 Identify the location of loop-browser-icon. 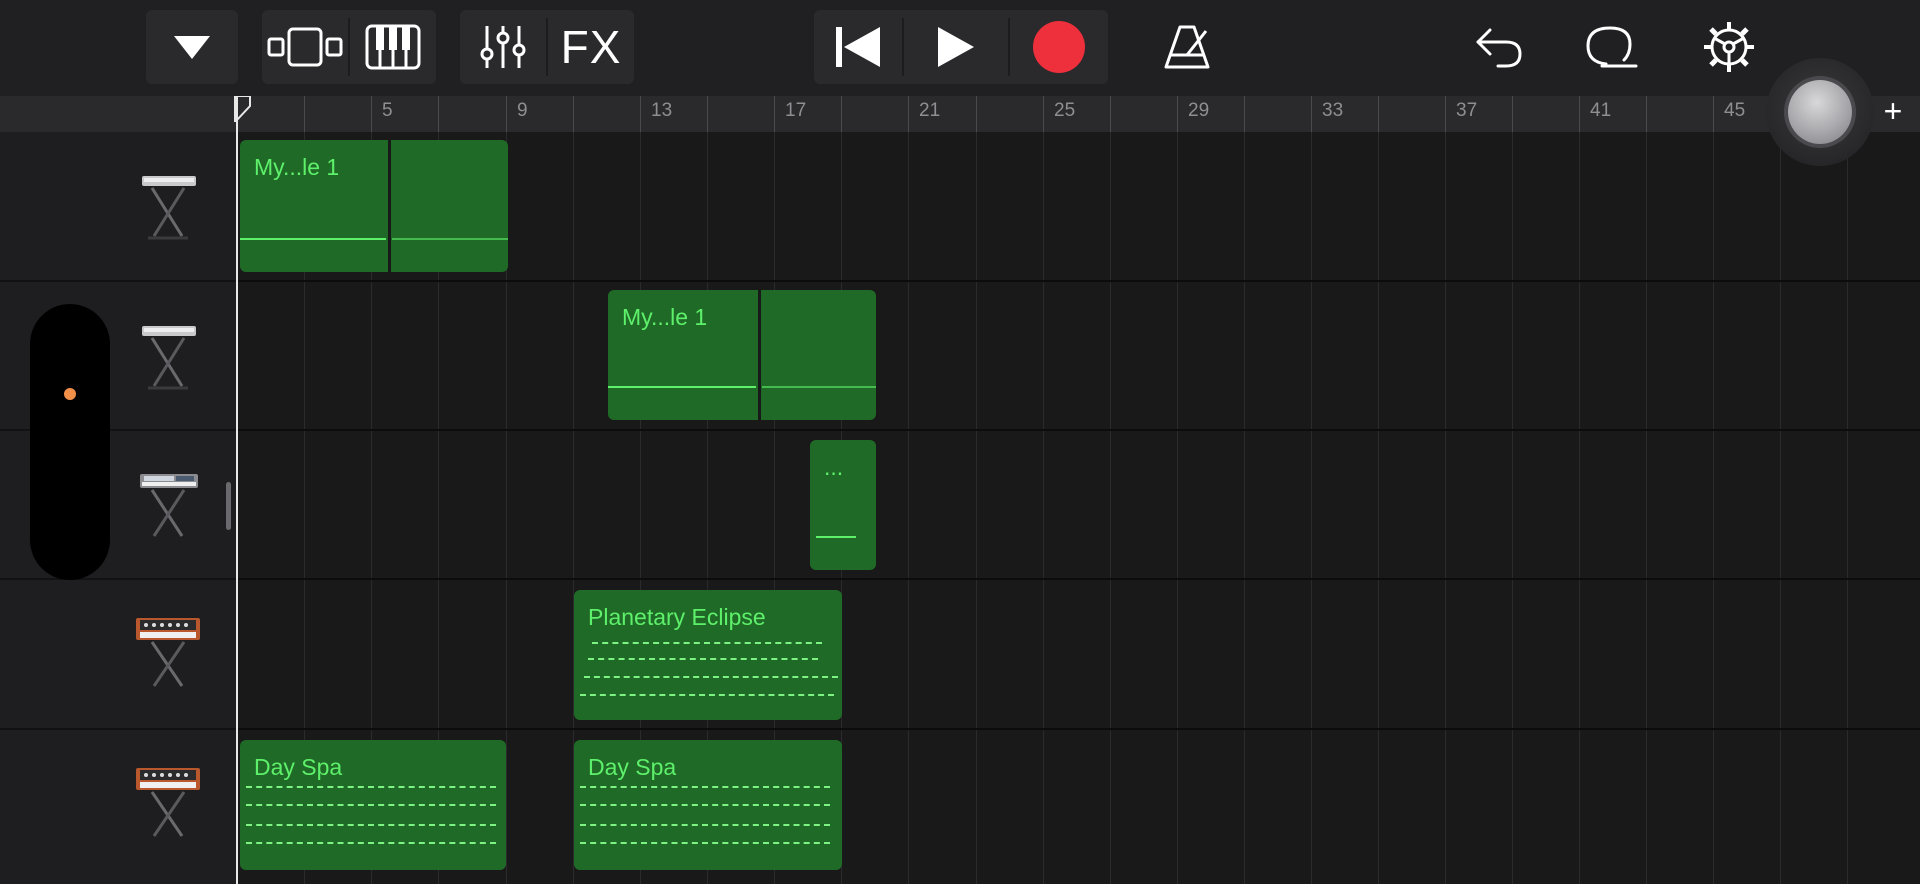
(1612, 47).